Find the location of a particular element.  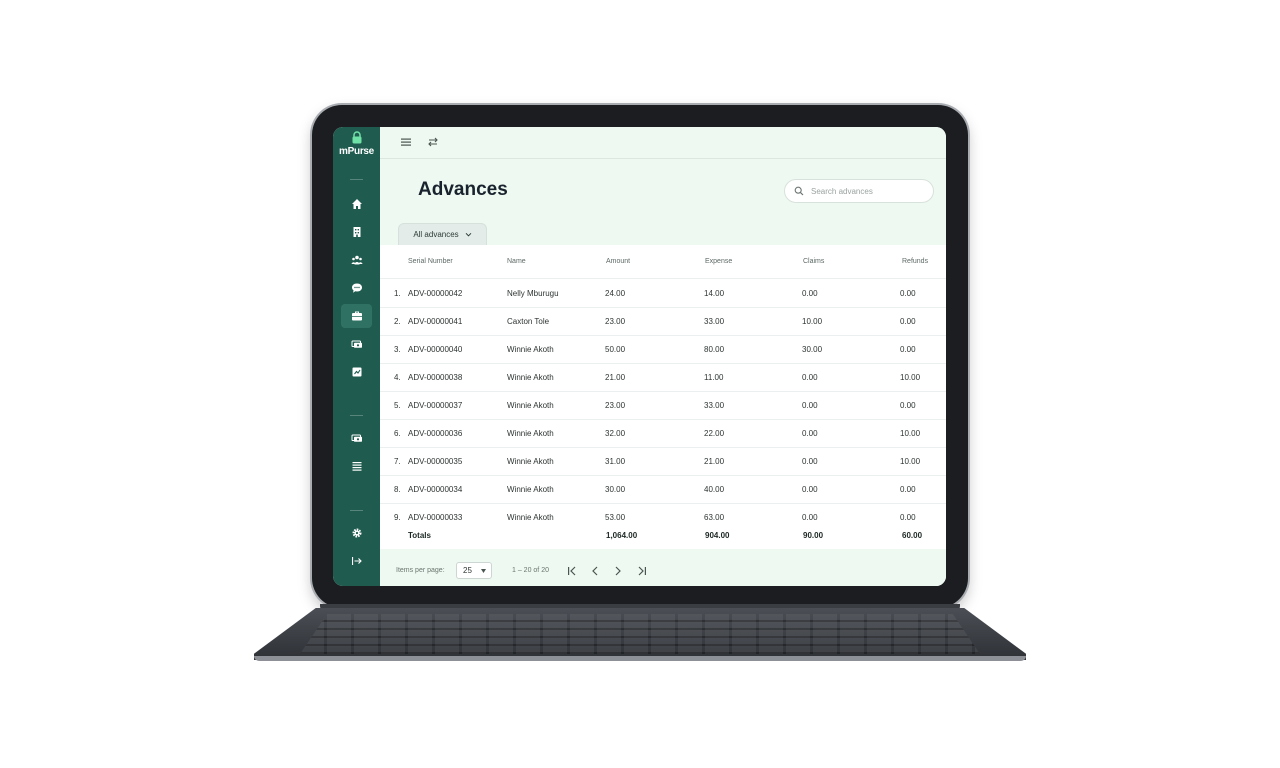

search-box is located at coordinates (859, 191).